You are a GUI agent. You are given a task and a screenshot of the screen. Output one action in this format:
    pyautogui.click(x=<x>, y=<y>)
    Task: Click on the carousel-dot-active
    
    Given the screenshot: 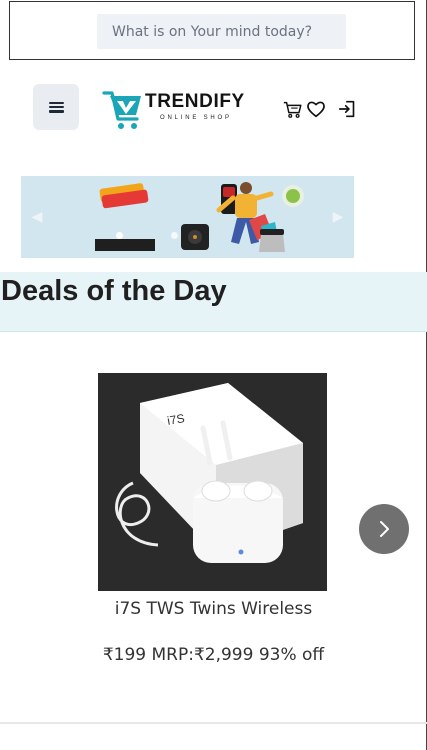 What is the action you would take?
    pyautogui.click(x=119, y=235)
    